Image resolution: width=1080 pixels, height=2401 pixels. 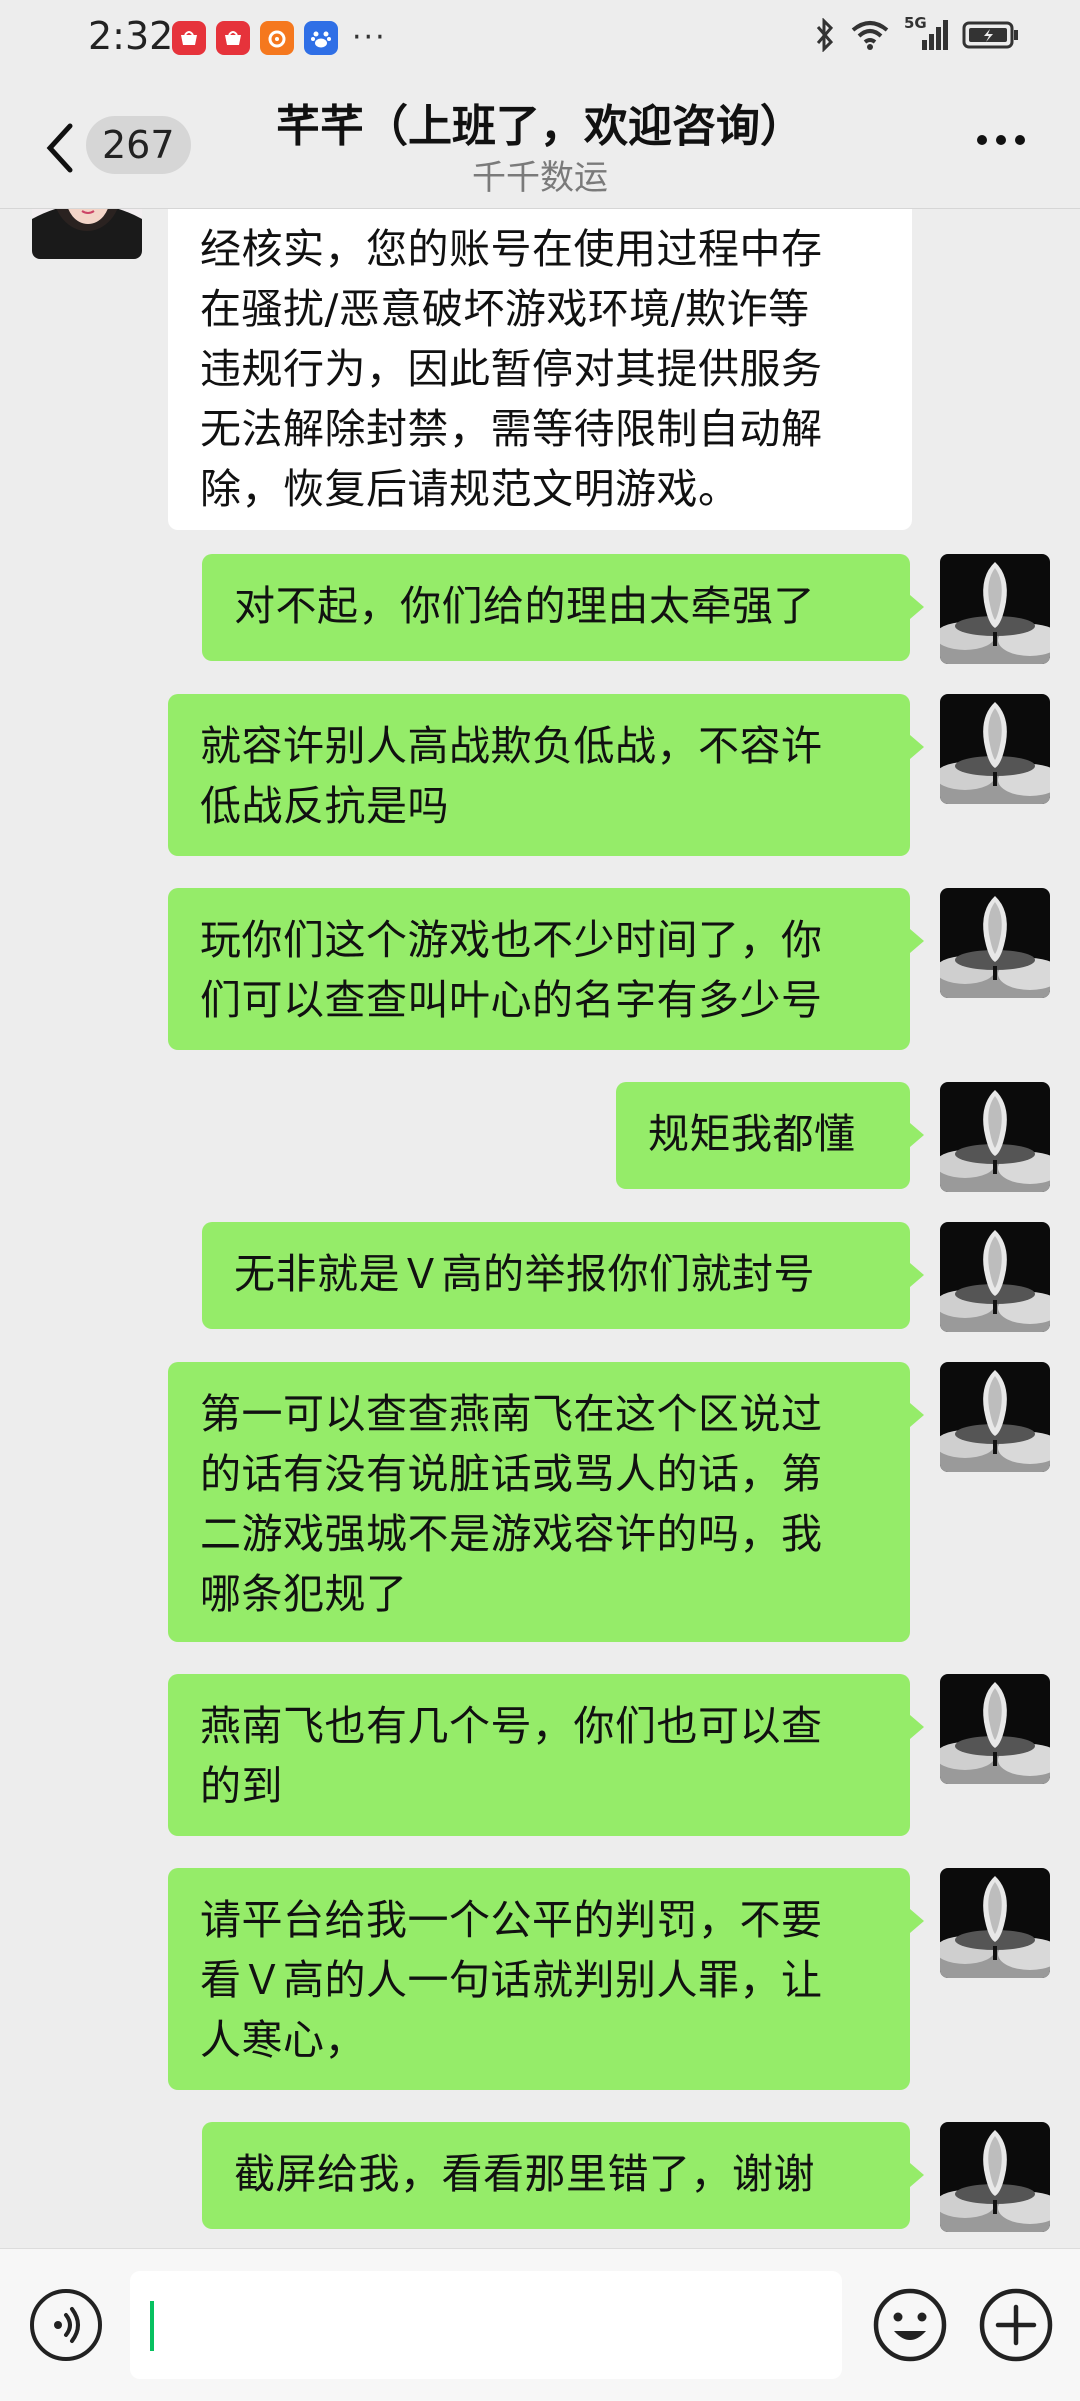 What do you see at coordinates (539, 1755) in the screenshot?
I see `message-bubble: 燕南飞也有几个号，你们也可以查 的到` at bounding box center [539, 1755].